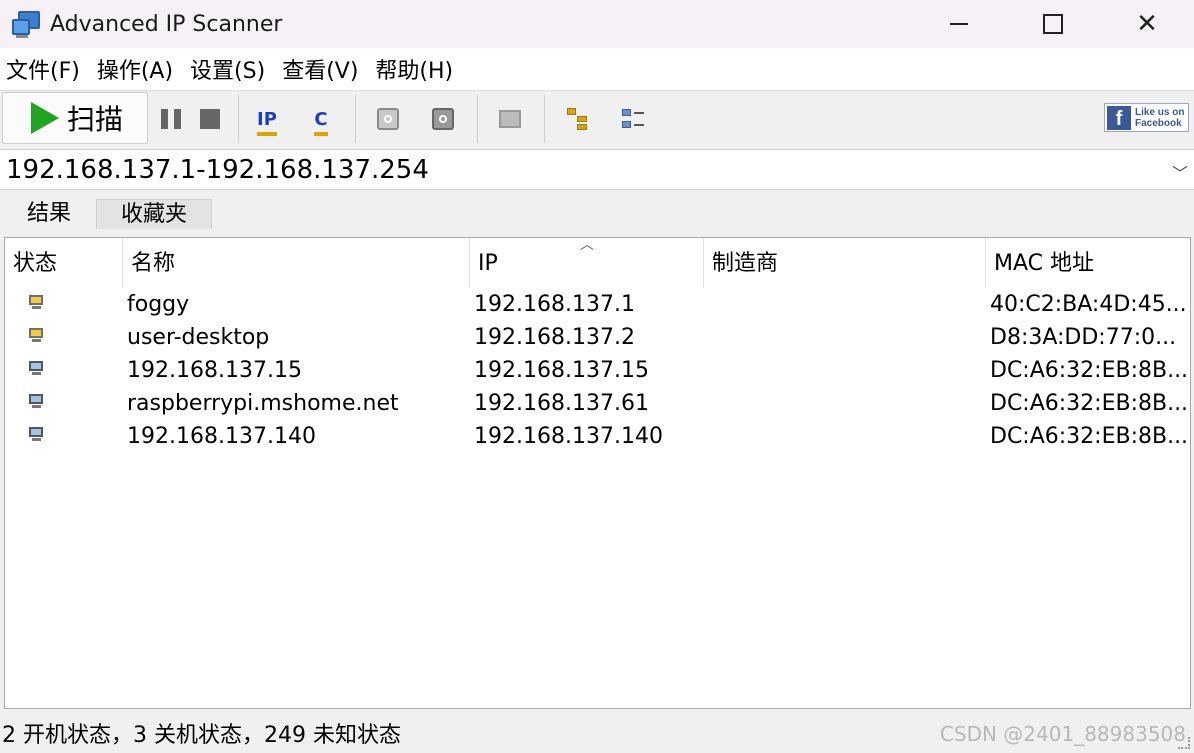 Image resolution: width=1194 pixels, height=753 pixels. I want to click on facebook-icon: f, so click(1119, 117).